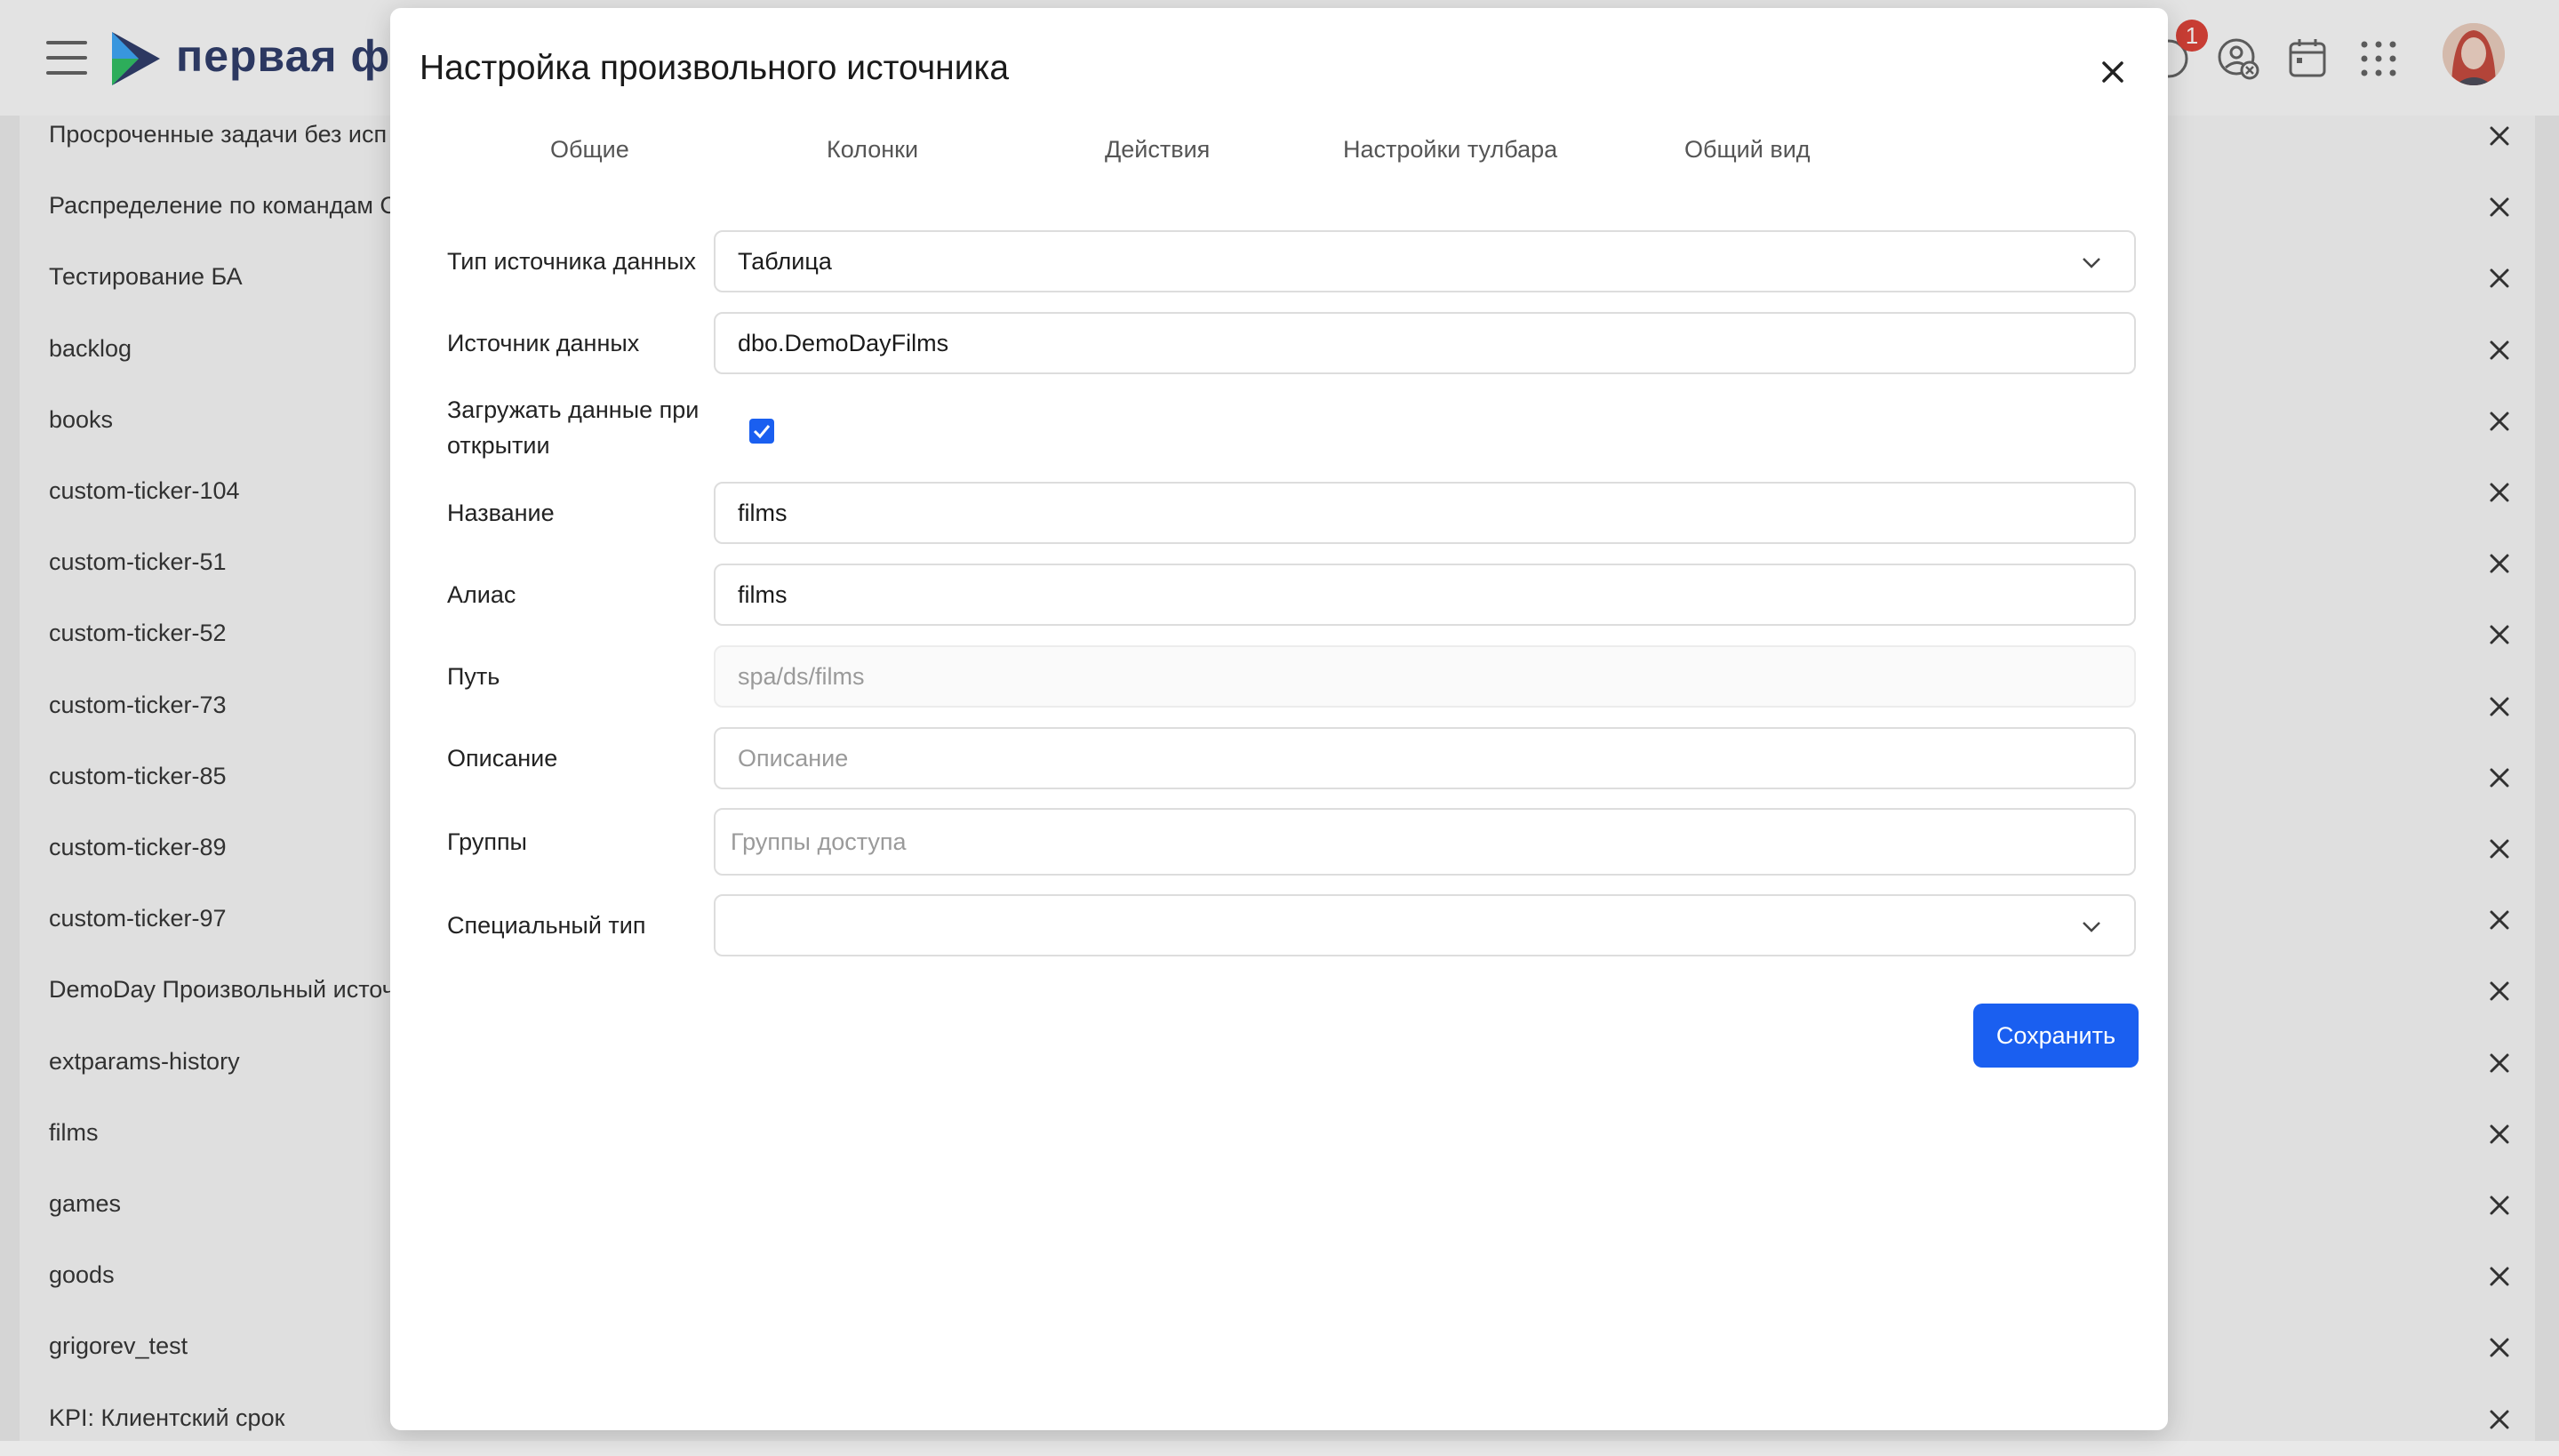 This screenshot has height=1456, width=2559. Describe the element at coordinates (873, 150) in the screenshot. I see `tab-columns: Колонки` at that location.